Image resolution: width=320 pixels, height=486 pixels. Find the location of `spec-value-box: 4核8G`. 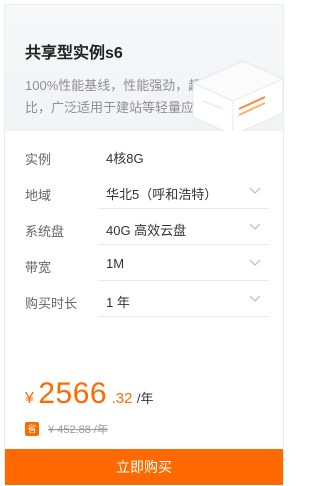

spec-value-box: 4核8G is located at coordinates (183, 156).